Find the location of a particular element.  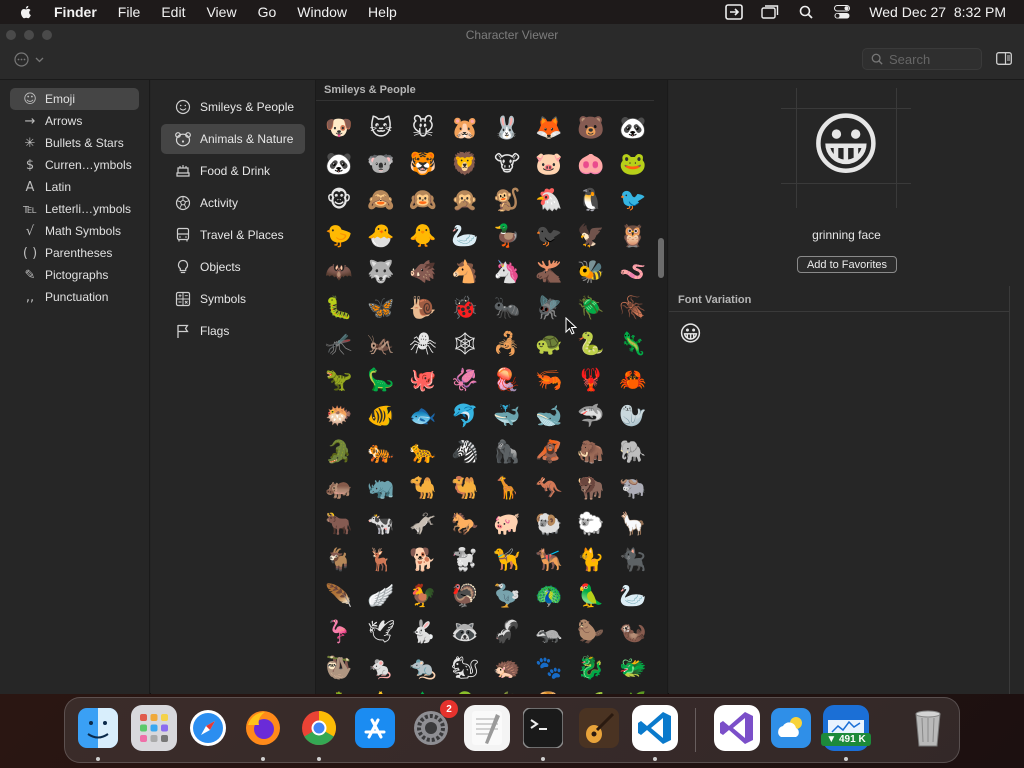

emoji-cell: 🐰 is located at coordinates (507, 128).